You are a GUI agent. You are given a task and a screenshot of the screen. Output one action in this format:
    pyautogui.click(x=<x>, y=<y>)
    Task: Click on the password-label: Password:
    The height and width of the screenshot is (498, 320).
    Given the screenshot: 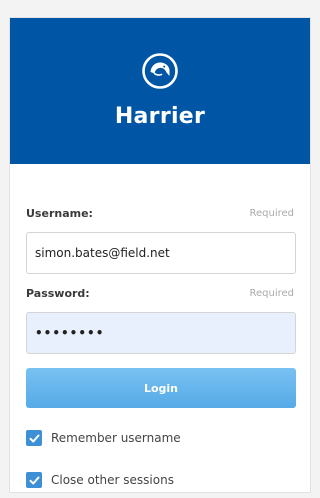 What is the action you would take?
    pyautogui.click(x=58, y=293)
    